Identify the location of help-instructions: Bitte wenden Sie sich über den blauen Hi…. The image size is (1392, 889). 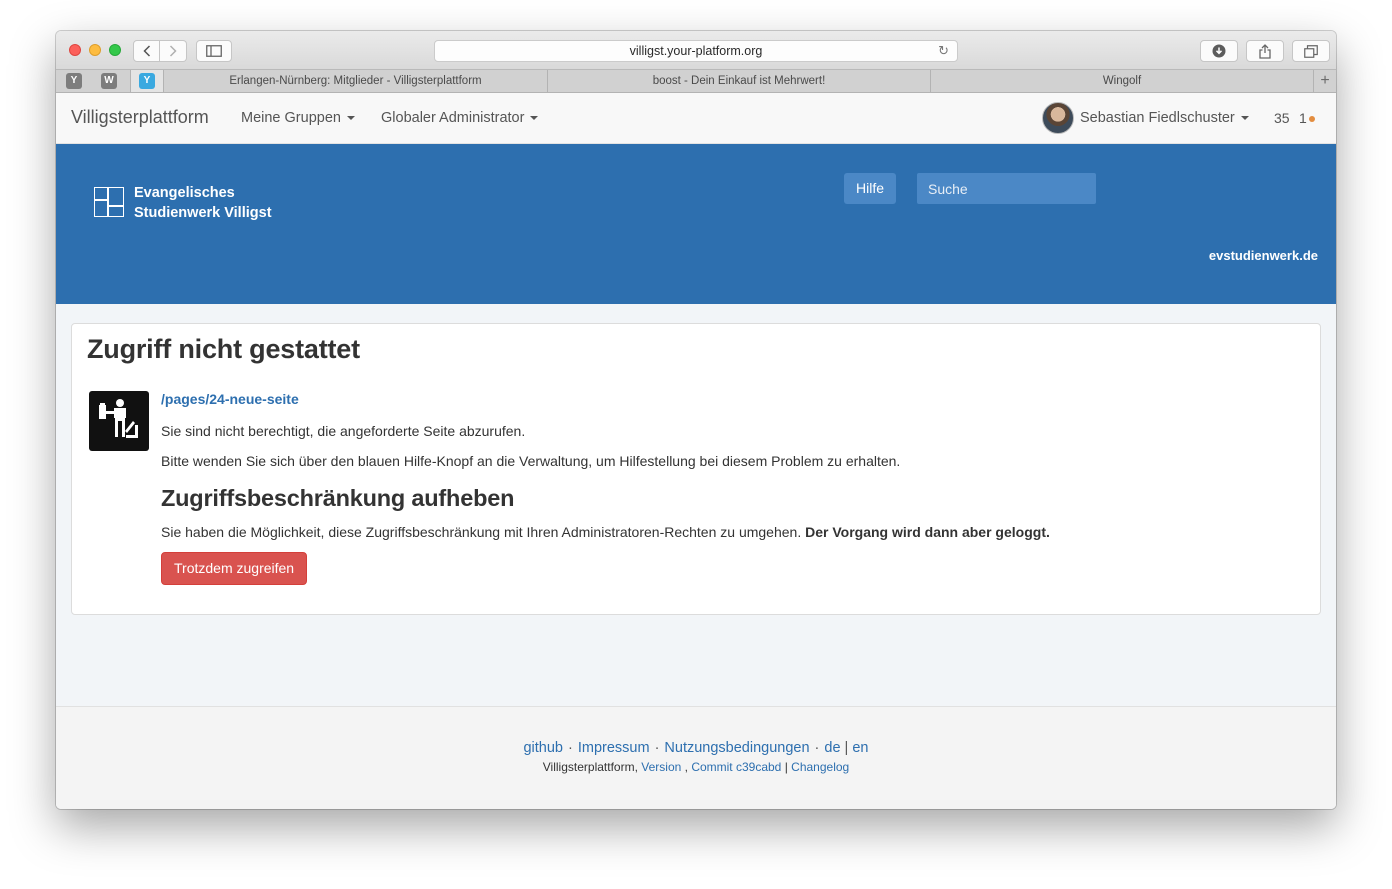
(531, 461).